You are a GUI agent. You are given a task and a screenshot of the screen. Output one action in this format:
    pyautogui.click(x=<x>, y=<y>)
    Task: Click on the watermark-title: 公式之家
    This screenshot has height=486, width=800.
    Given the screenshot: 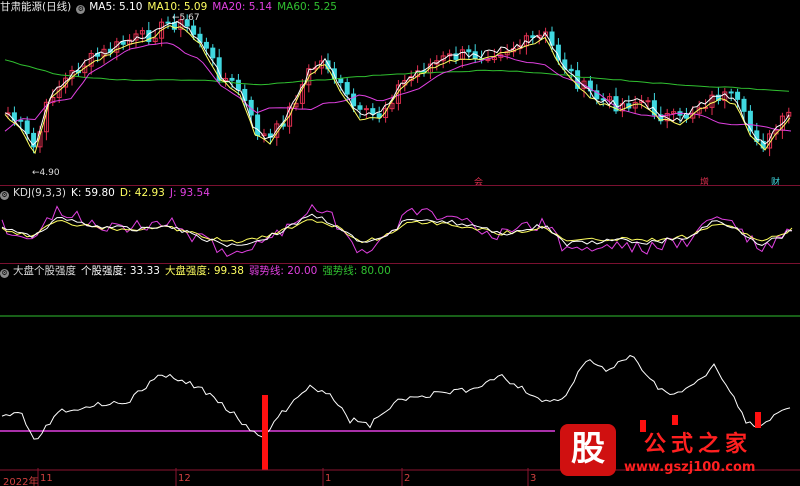 What is the action you would take?
    pyautogui.click(x=698, y=444)
    